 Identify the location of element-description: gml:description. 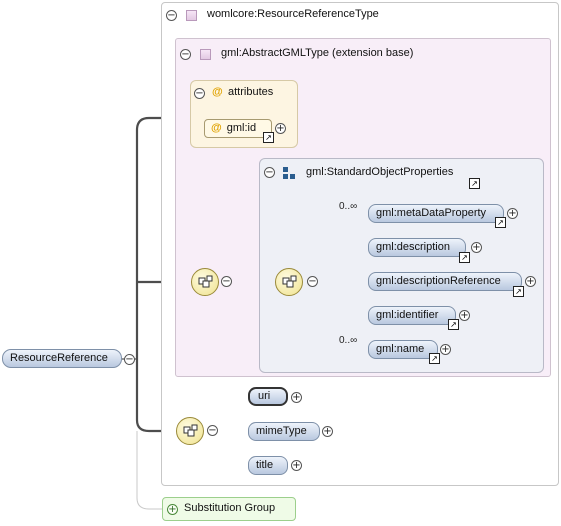
(417, 247).